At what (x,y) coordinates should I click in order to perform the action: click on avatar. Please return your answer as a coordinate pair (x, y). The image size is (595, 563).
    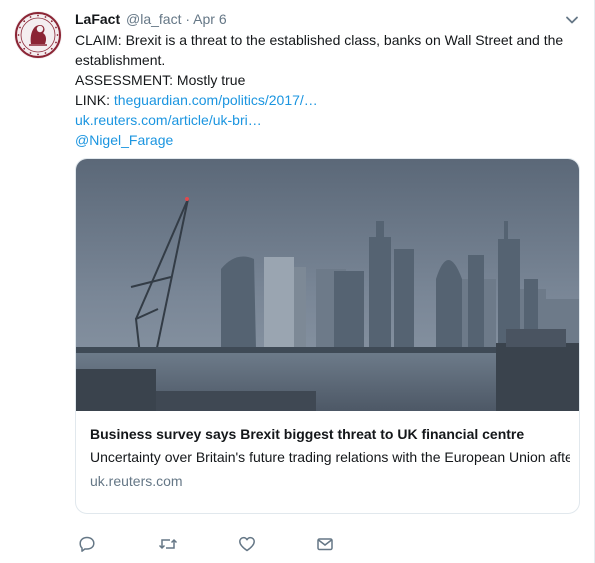
    Looking at the image, I should click on (38, 35).